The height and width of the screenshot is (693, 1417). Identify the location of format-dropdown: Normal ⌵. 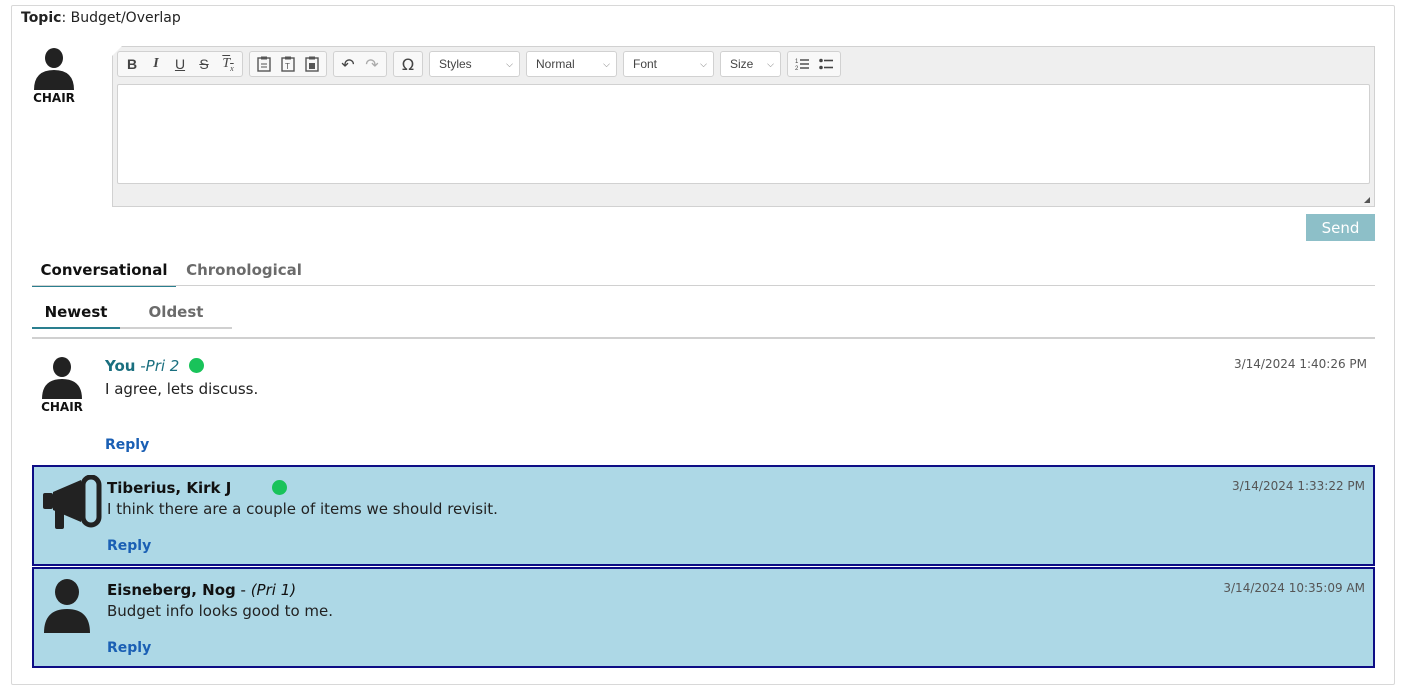
(571, 64).